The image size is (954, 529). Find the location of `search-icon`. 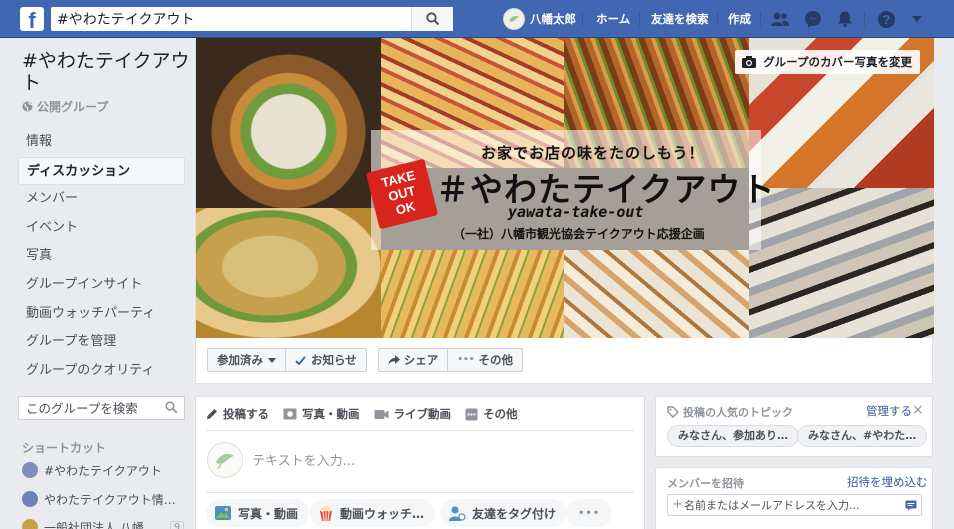

search-icon is located at coordinates (171, 407).